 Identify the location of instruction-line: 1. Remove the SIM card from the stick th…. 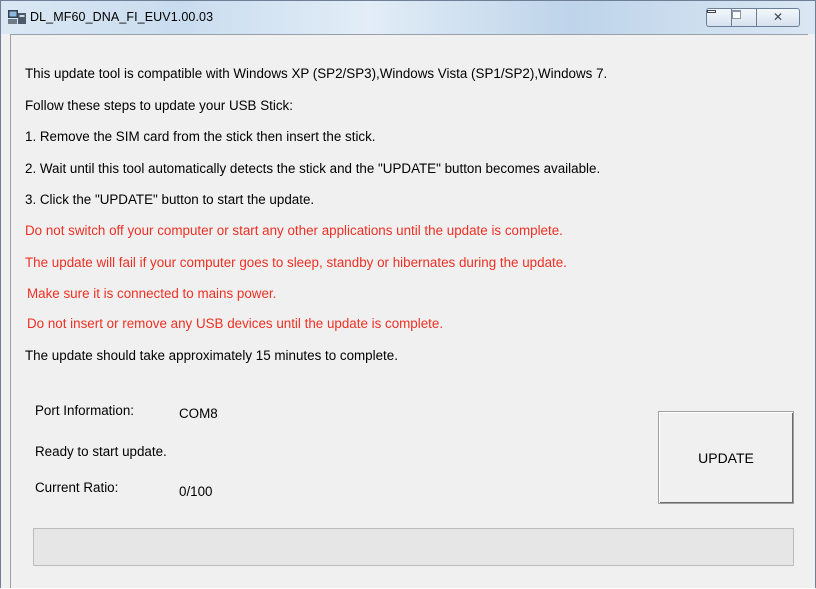
(200, 136).